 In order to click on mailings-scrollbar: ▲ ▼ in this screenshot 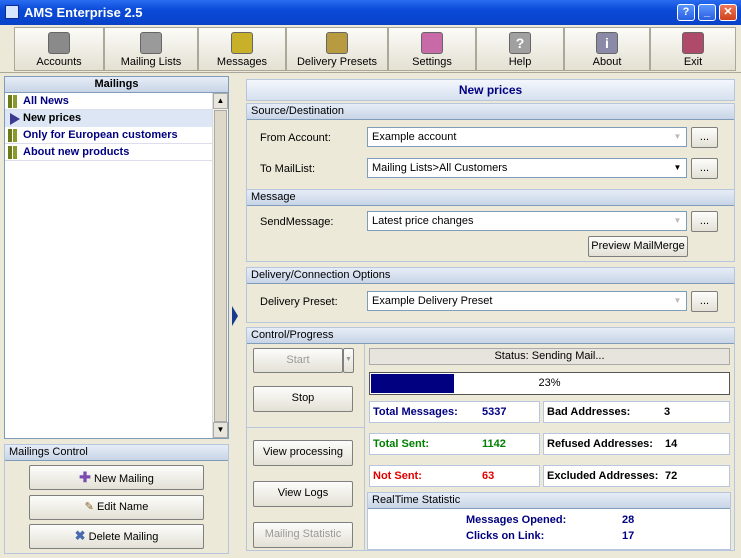, I will do `click(220, 265)`.